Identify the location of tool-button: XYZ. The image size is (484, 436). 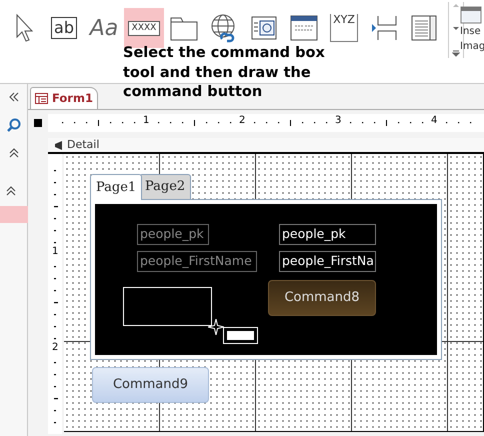
(344, 28).